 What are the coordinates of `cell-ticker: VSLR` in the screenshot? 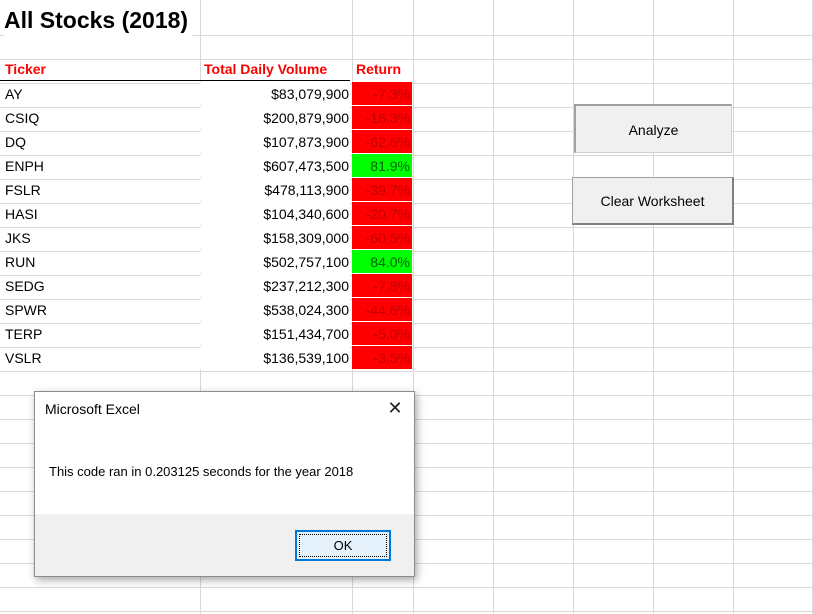 It's located at (100, 357).